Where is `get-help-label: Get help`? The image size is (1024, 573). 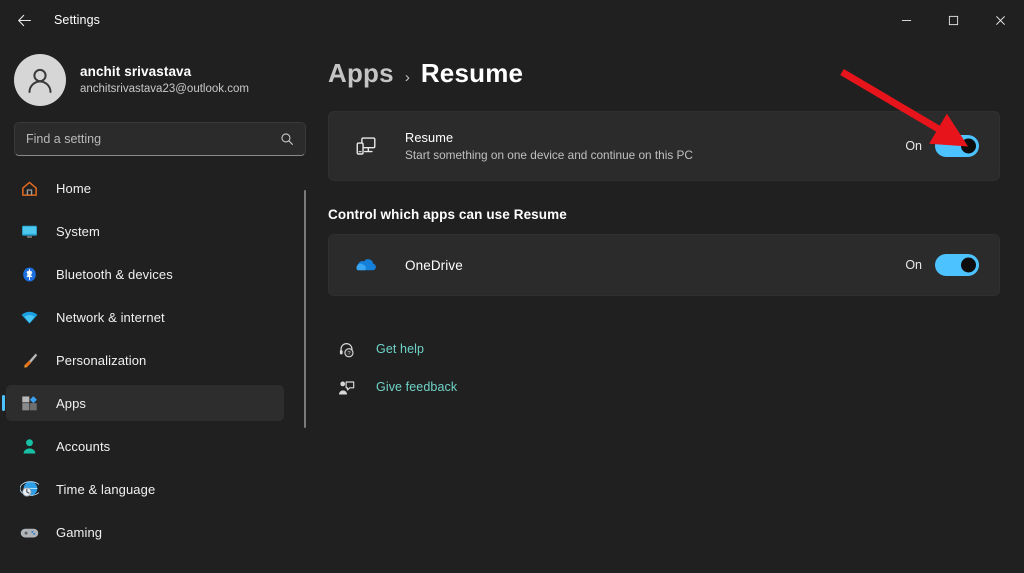
get-help-label: Get help is located at coordinates (400, 349).